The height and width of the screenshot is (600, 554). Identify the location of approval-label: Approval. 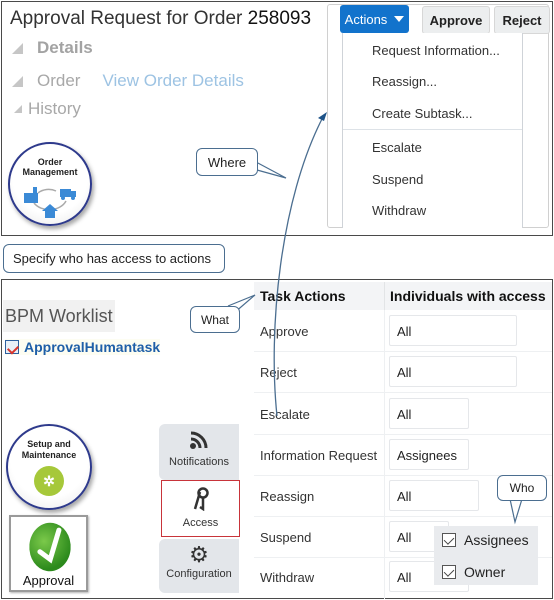
(48, 580).